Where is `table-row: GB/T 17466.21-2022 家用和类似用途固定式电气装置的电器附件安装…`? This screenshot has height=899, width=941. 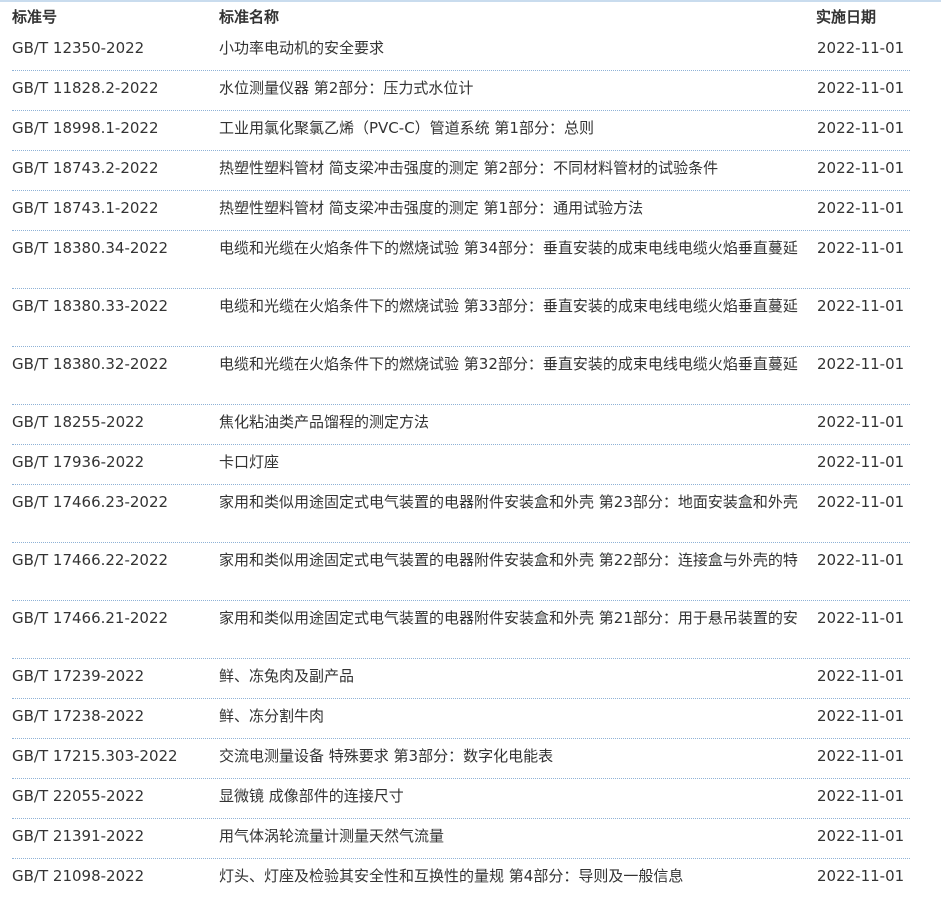 table-row: GB/T 17466.21-2022 家用和类似用途固定式电气装置的电器附件安装… is located at coordinates (470, 630).